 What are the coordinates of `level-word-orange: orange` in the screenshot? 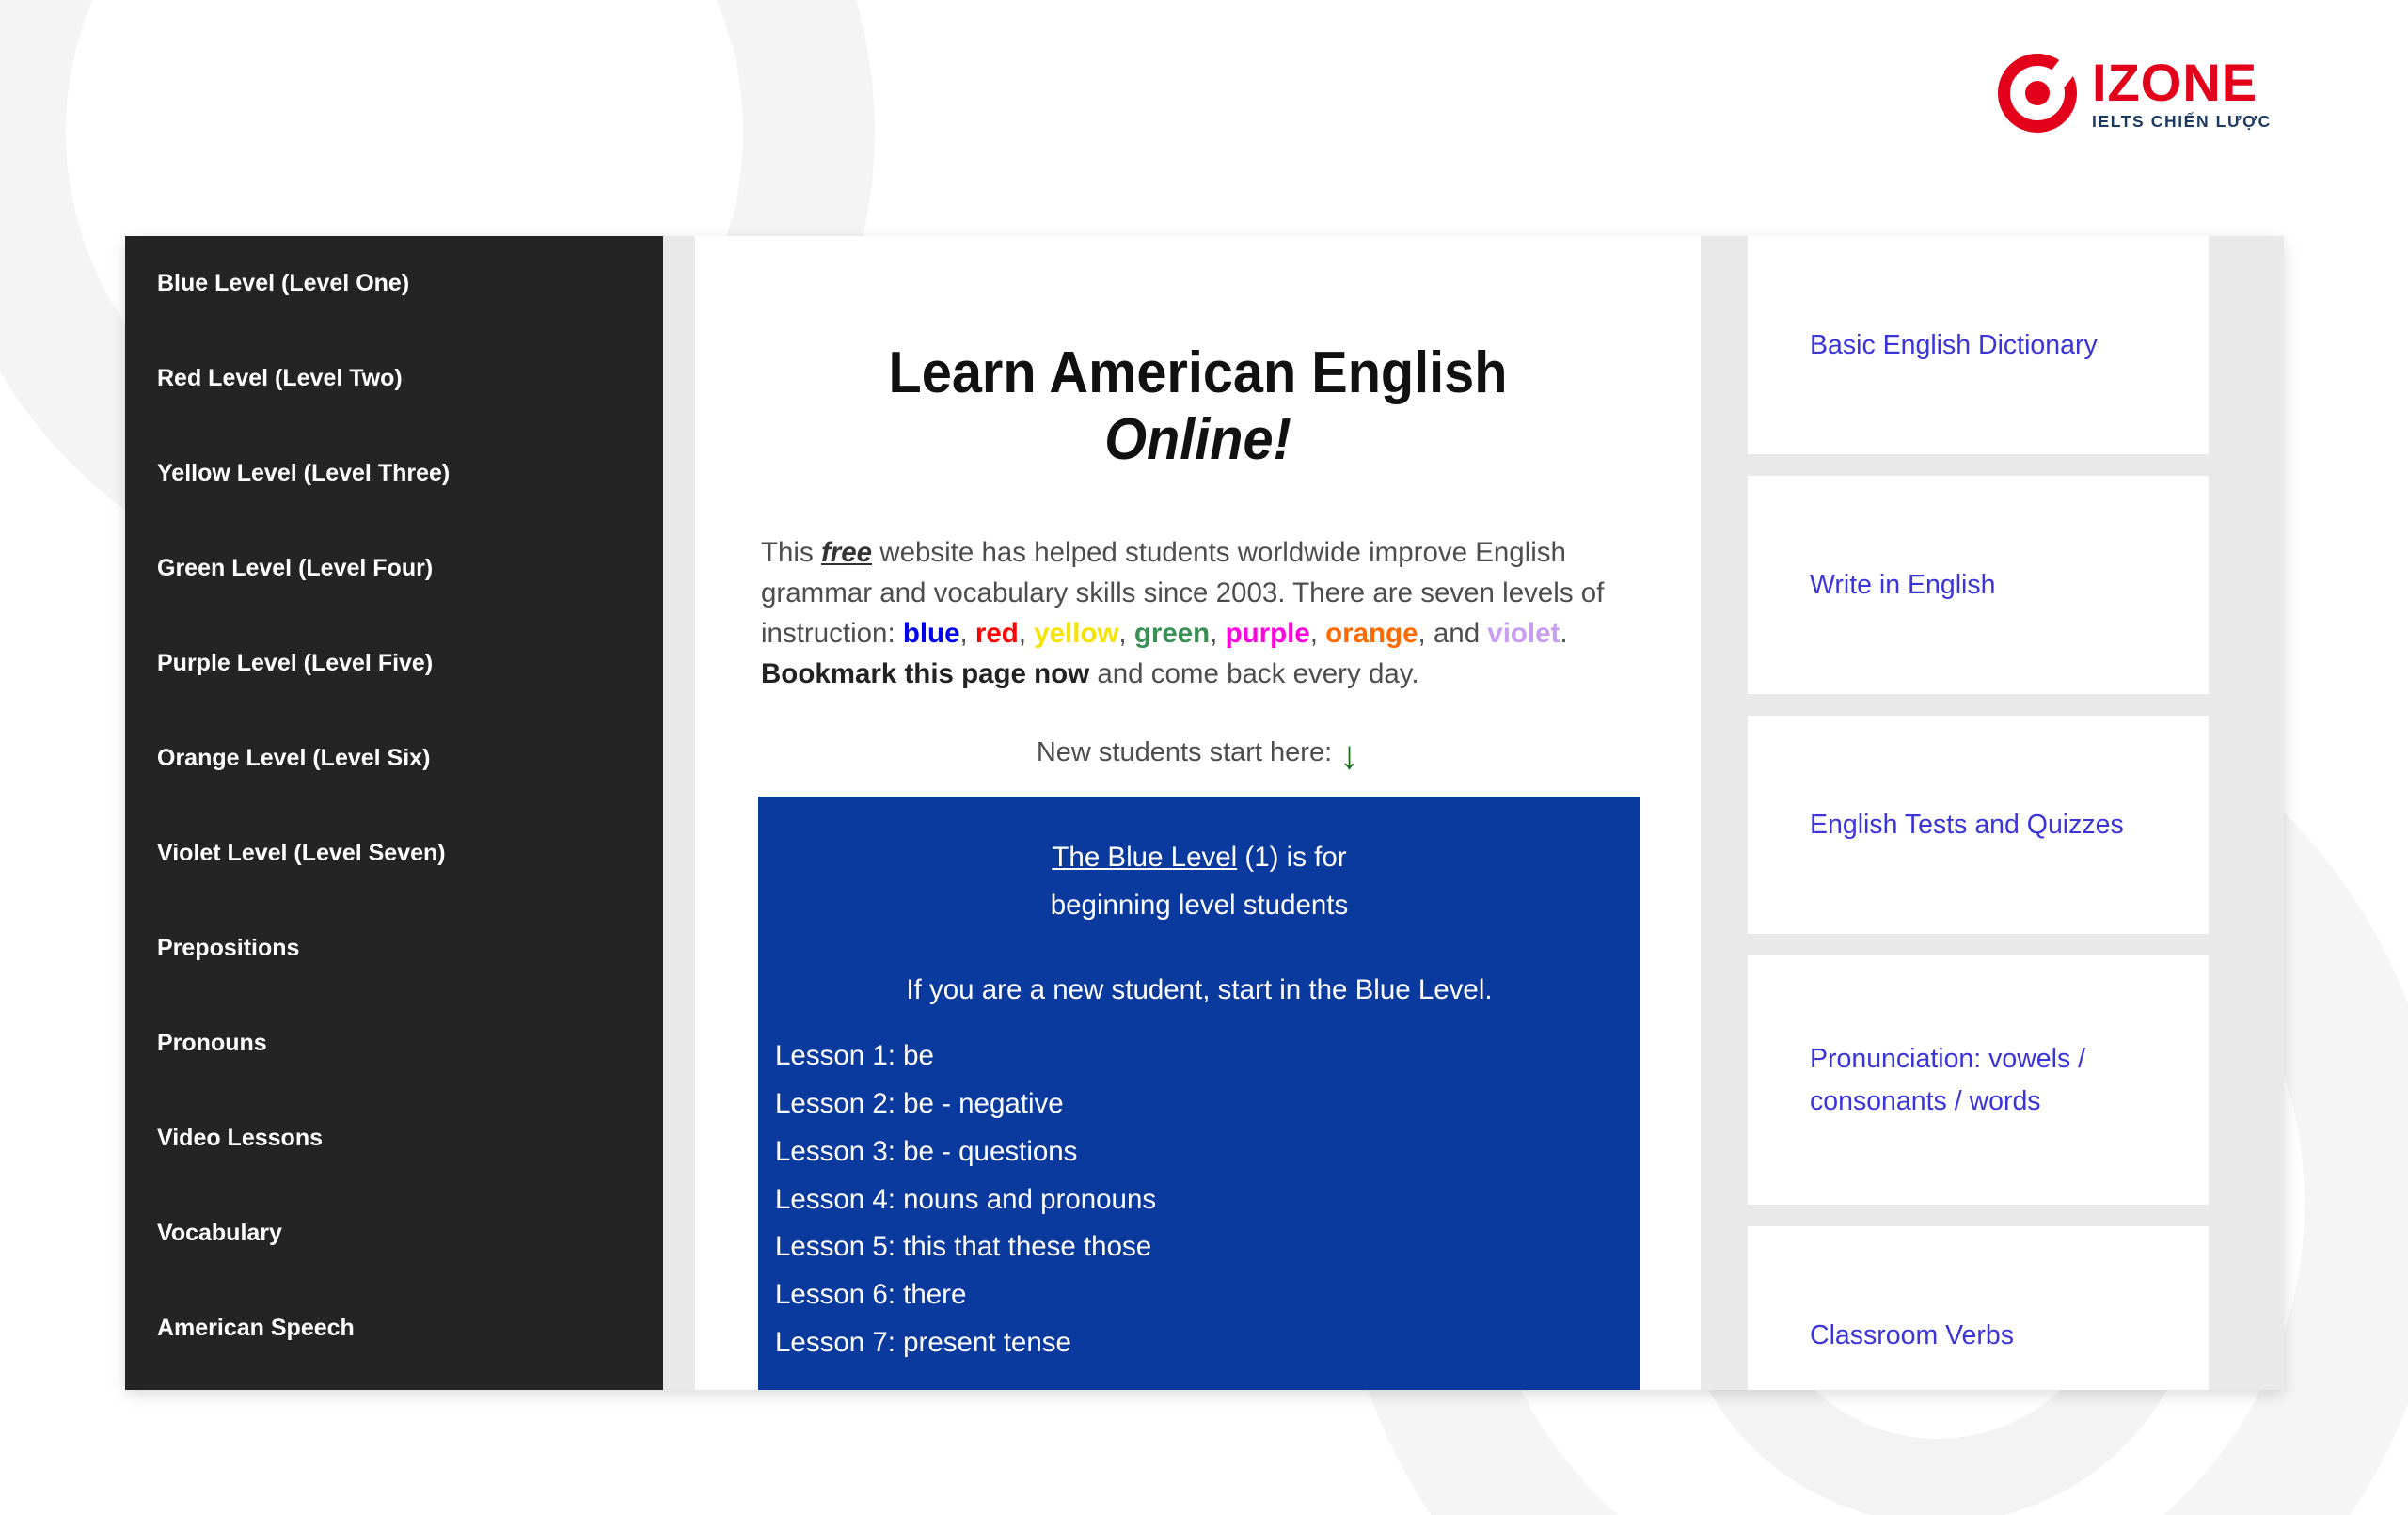 It's located at (1372, 633).